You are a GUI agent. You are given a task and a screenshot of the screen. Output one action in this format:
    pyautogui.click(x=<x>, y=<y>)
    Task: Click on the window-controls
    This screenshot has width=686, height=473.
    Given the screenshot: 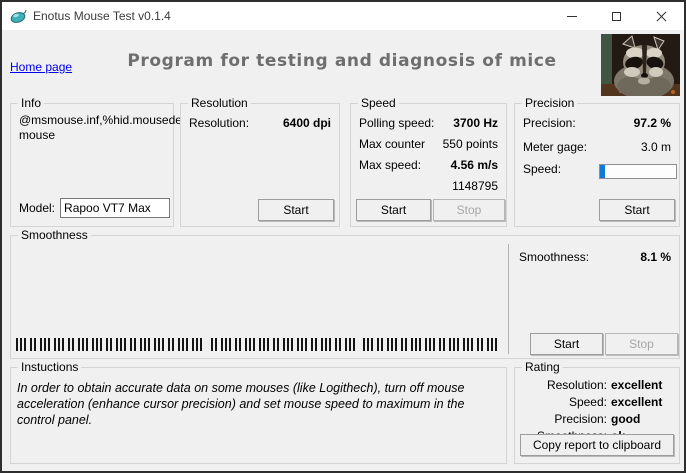 What is the action you would take?
    pyautogui.click(x=616, y=16)
    